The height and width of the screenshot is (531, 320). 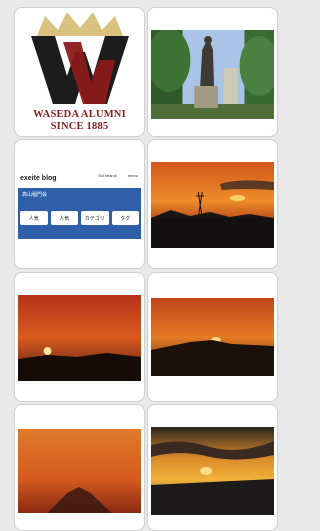 What do you see at coordinates (95, 218) in the screenshot?
I see `blog-button: カテゴリ` at bounding box center [95, 218].